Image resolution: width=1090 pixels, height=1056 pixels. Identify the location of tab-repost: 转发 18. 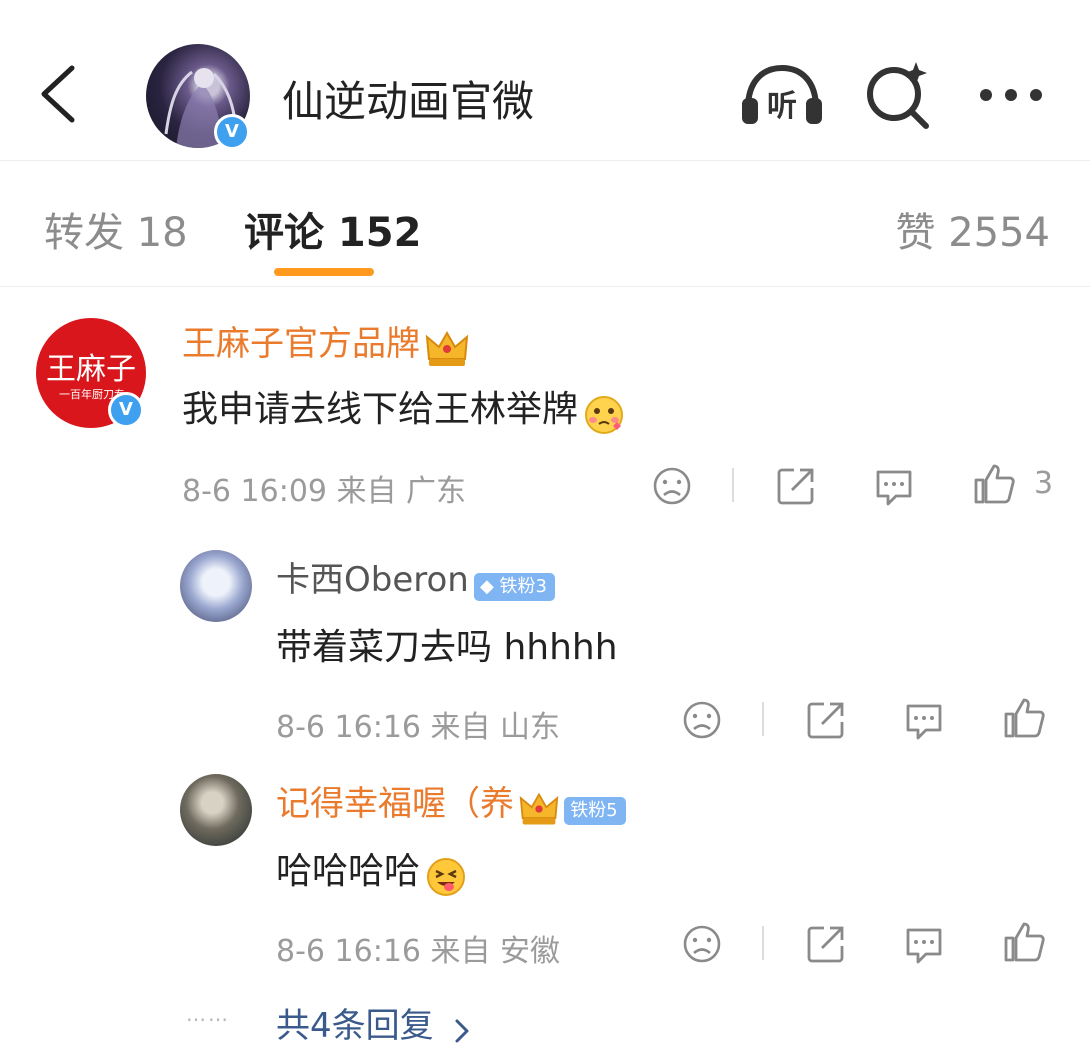
(116, 229).